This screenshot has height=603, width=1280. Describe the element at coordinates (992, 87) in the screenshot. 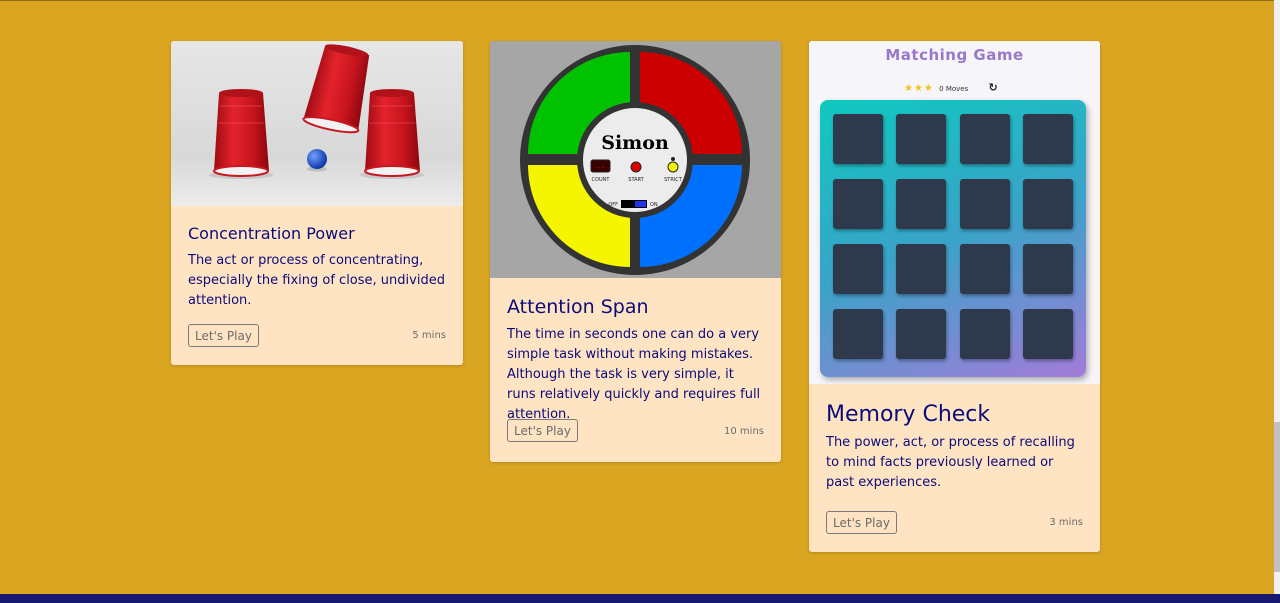

I see `restart-icon: ↻` at that location.